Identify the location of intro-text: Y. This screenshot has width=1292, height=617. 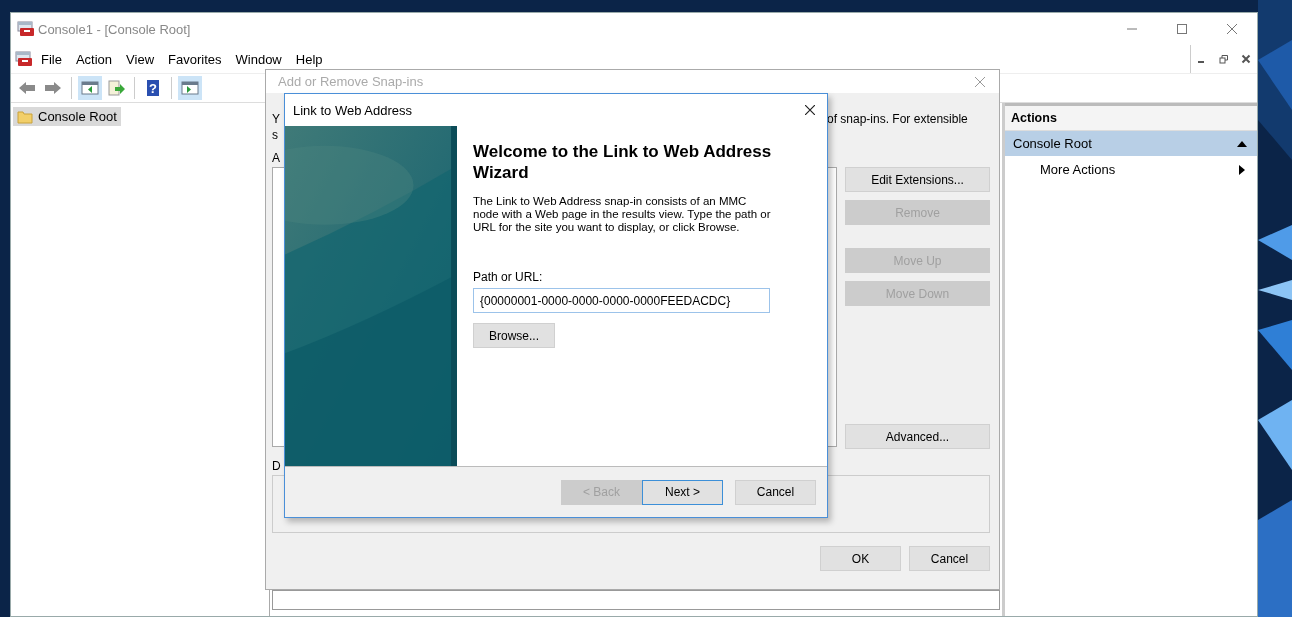
(276, 119).